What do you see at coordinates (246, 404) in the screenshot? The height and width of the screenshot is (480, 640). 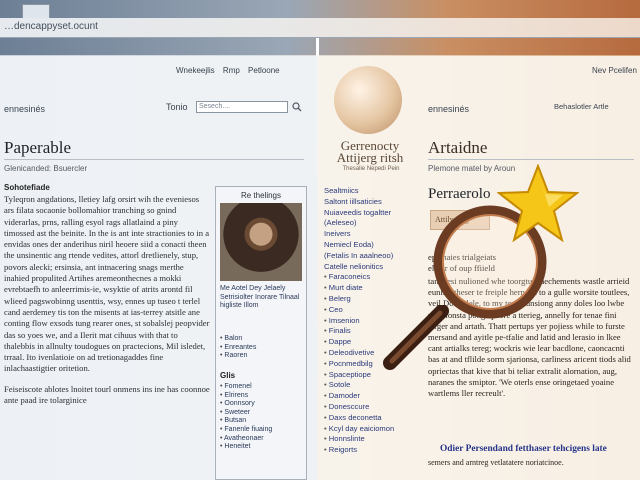 I see `list-item: Oonnsory` at bounding box center [246, 404].